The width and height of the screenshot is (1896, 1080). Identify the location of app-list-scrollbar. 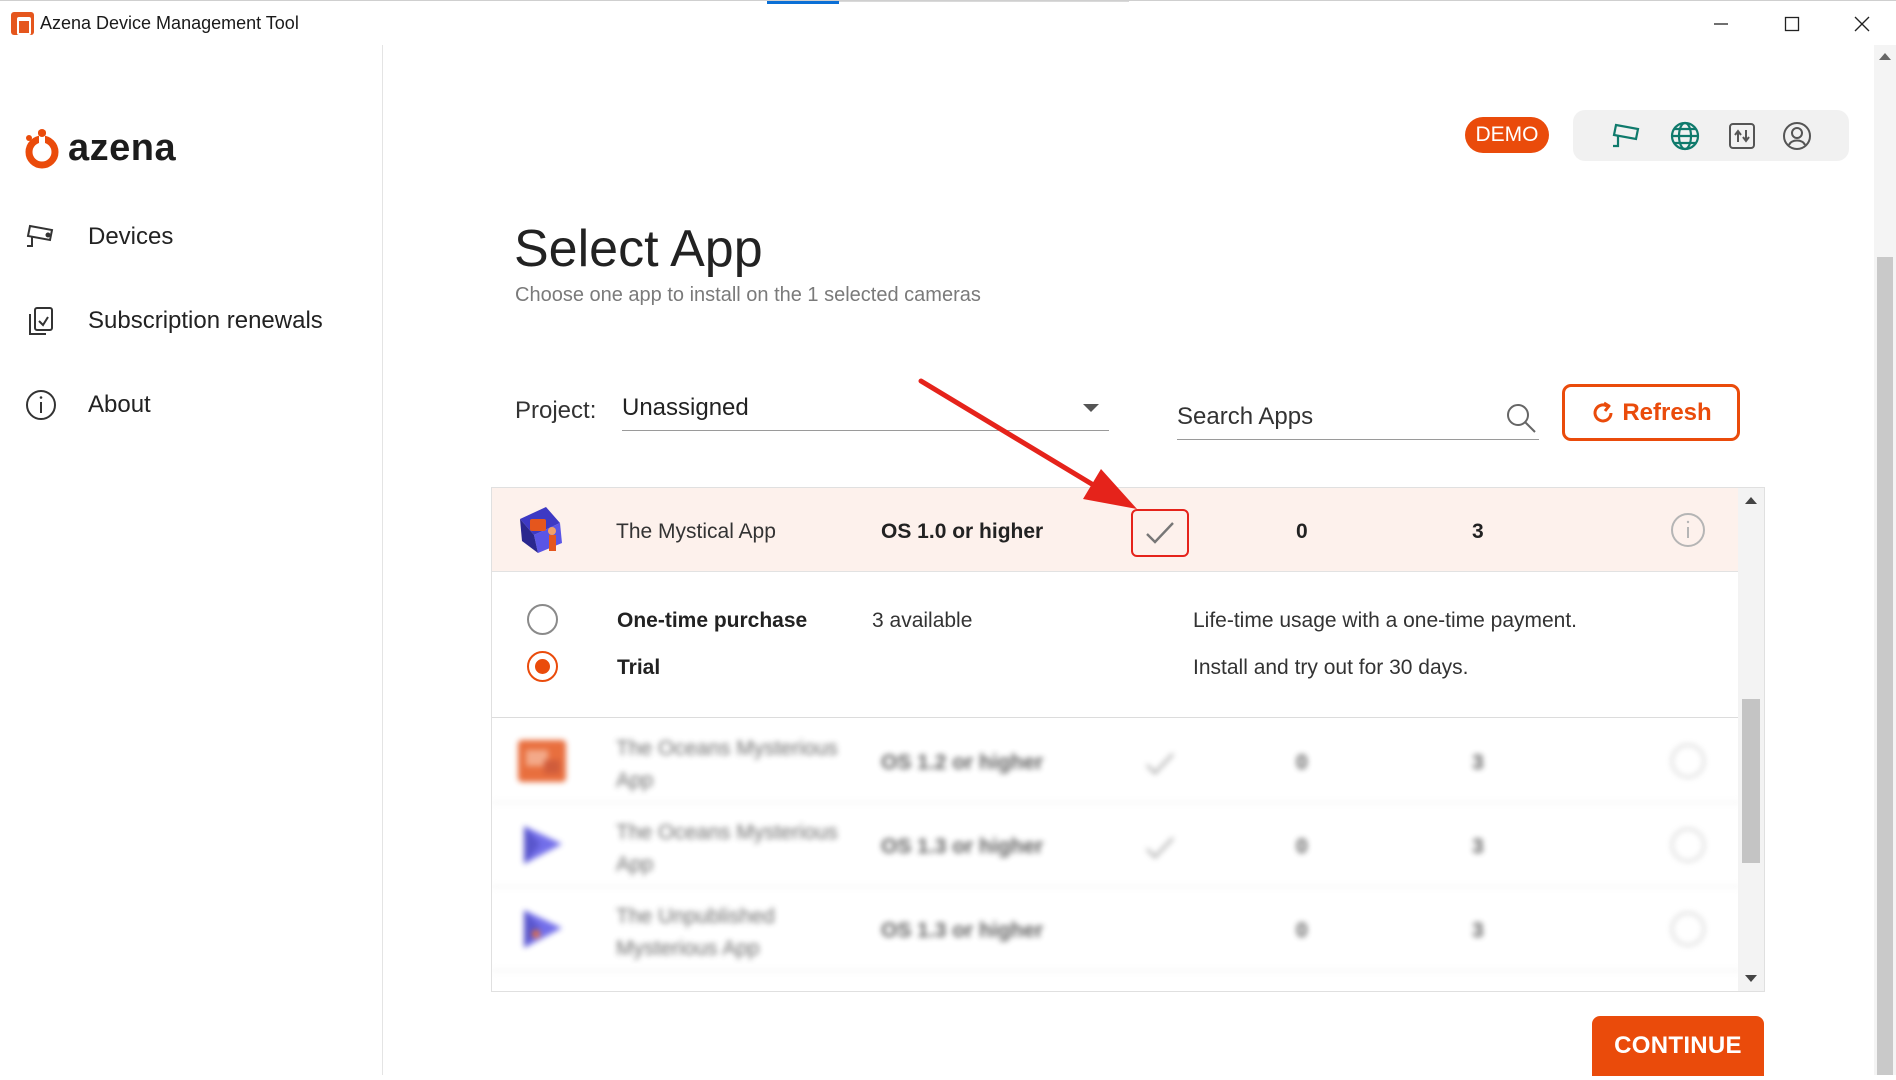
(1751, 739).